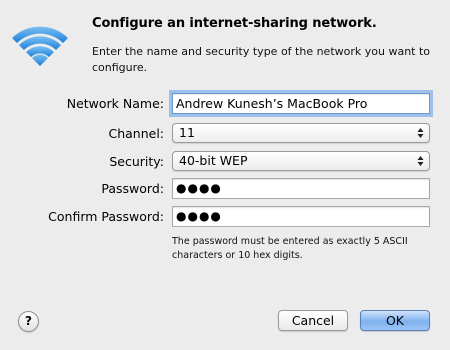 Image resolution: width=450 pixels, height=350 pixels. Describe the element at coordinates (301, 161) in the screenshot. I see `security-popup: 40-bit WEP` at that location.